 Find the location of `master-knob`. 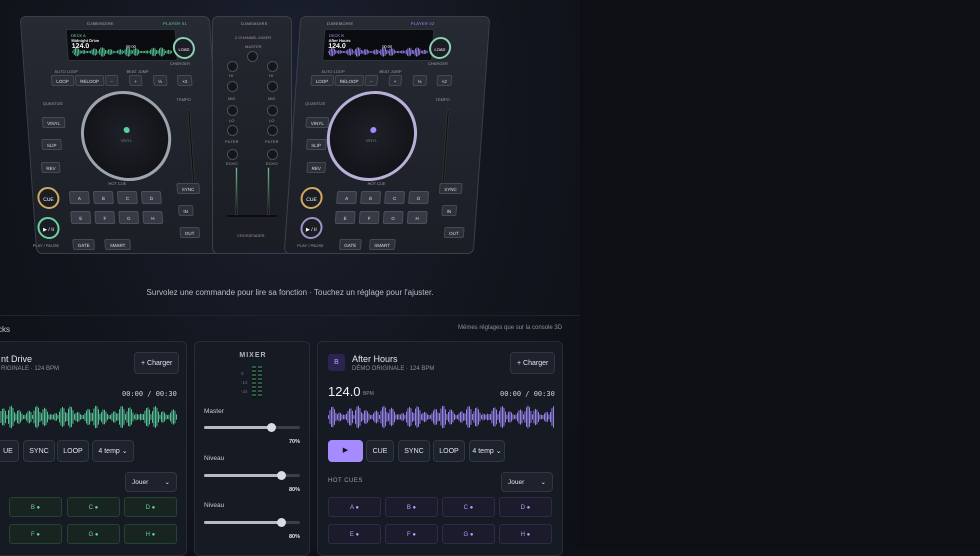

master-knob is located at coordinates (252, 56).